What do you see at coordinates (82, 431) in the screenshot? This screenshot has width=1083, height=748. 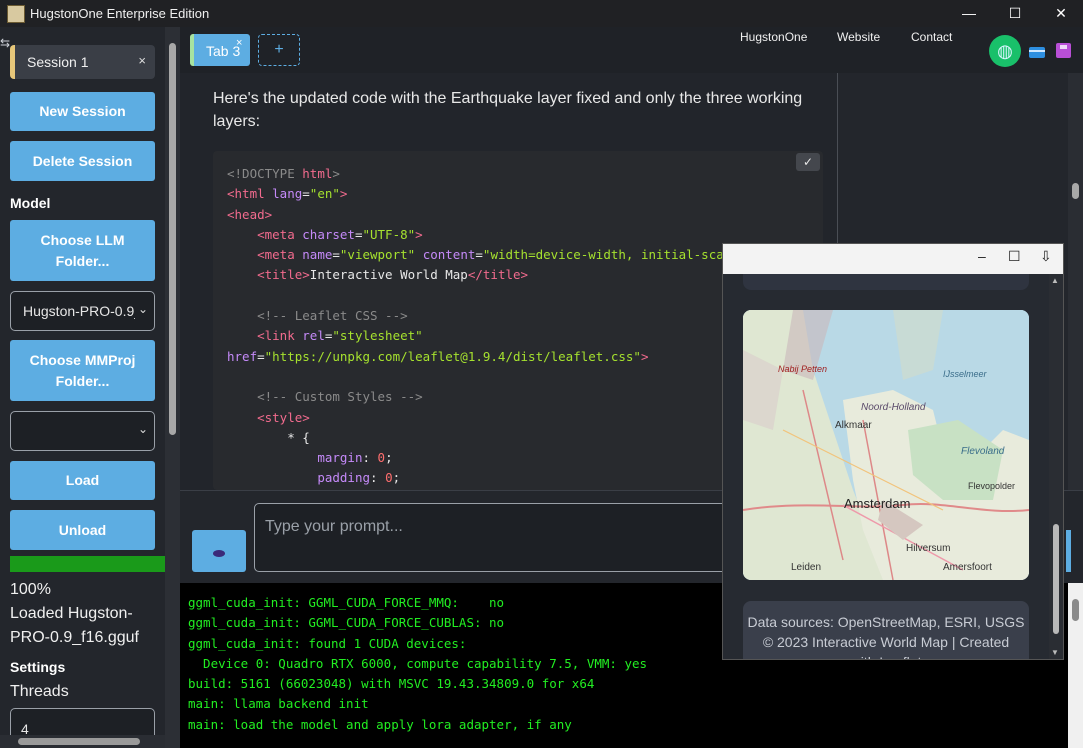 I see `mmproj-select: ⌄` at bounding box center [82, 431].